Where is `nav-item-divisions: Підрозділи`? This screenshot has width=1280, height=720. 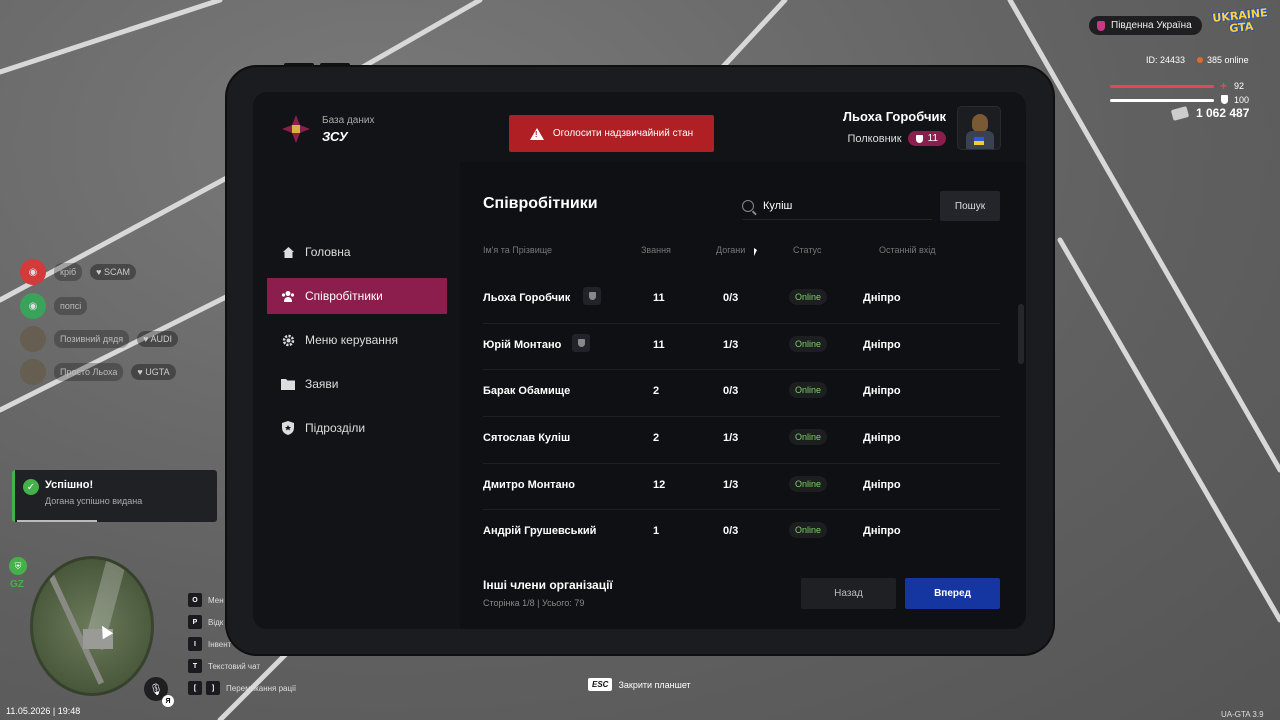 nav-item-divisions: Підрозділи is located at coordinates (357, 428).